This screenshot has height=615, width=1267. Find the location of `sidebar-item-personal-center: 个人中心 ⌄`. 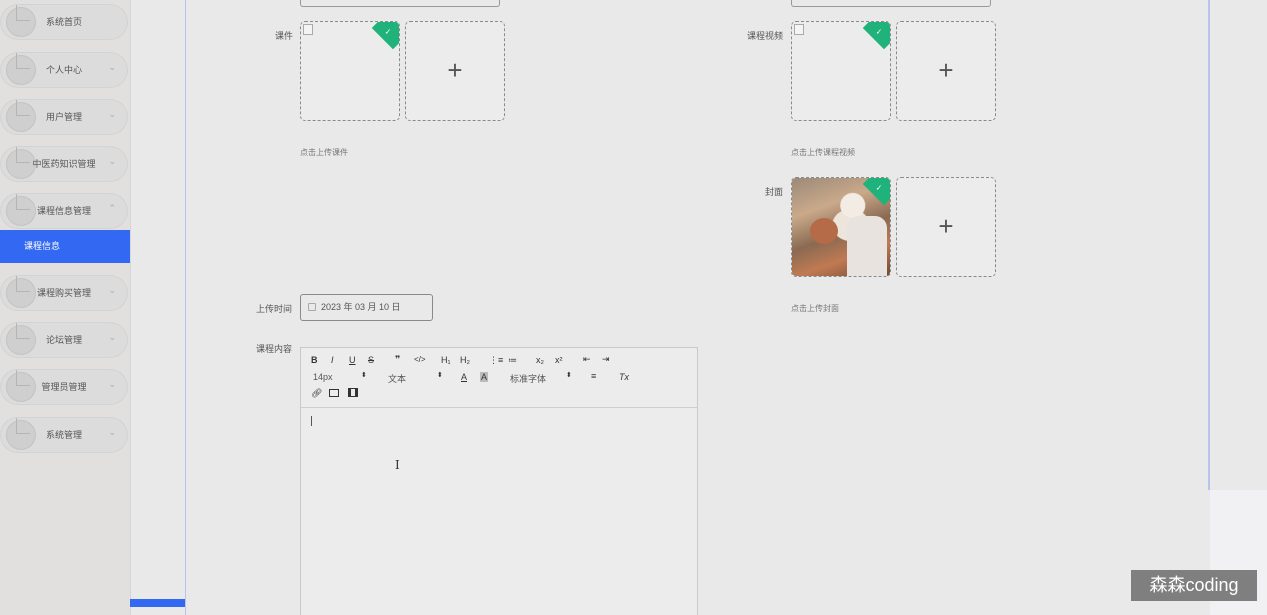

sidebar-item-personal-center: 个人中心 ⌄ is located at coordinates (64, 70).